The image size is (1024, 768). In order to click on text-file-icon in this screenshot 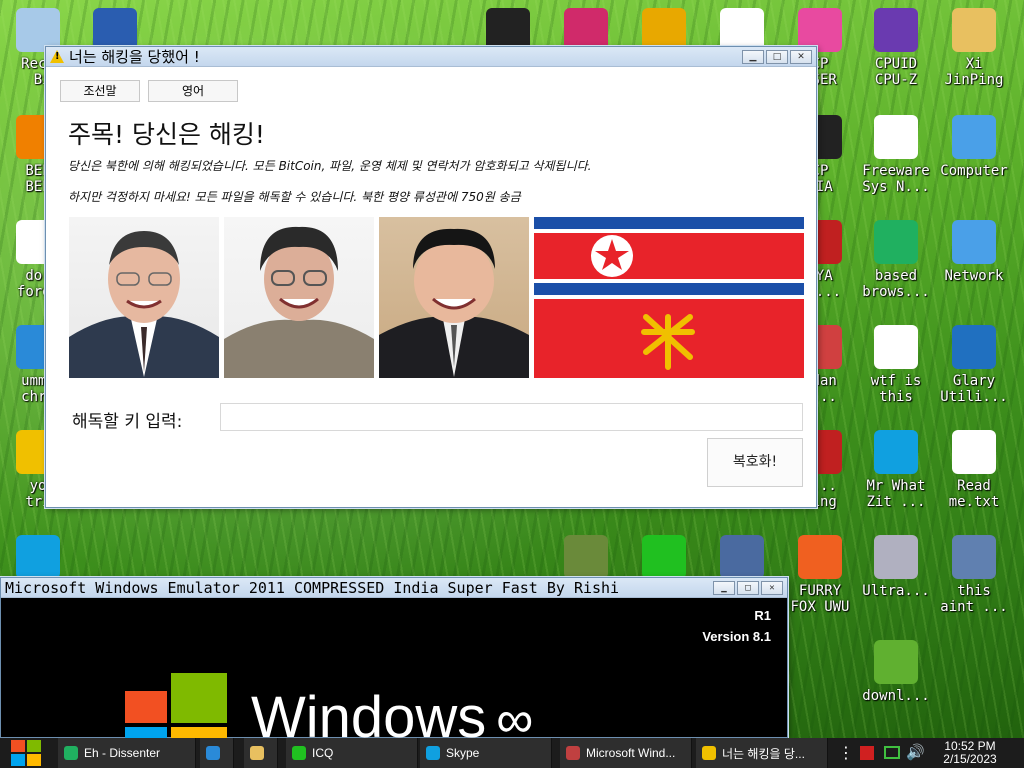, I will do `click(974, 452)`.